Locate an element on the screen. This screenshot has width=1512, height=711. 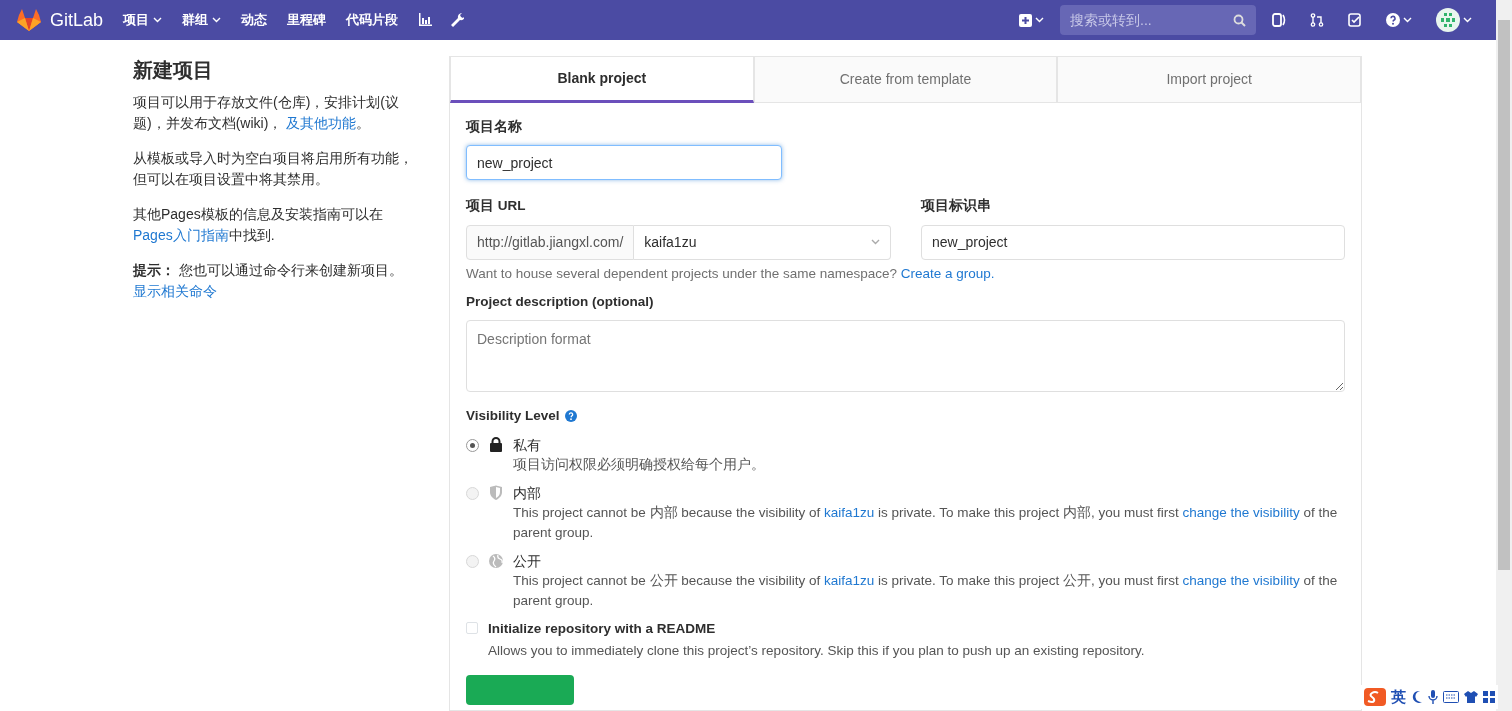
project-name-field: new_project is located at coordinates (624, 163).